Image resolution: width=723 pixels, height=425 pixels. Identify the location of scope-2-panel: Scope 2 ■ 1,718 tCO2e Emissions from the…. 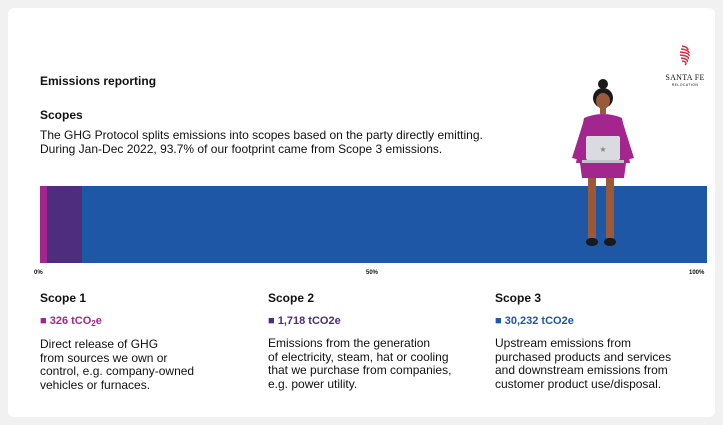
(363, 341).